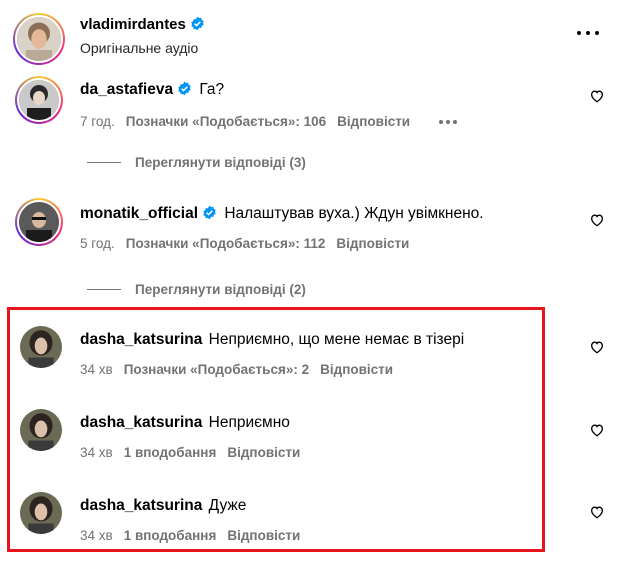  I want to click on view-replies-button: Переглянути відповіді (3), so click(196, 162).